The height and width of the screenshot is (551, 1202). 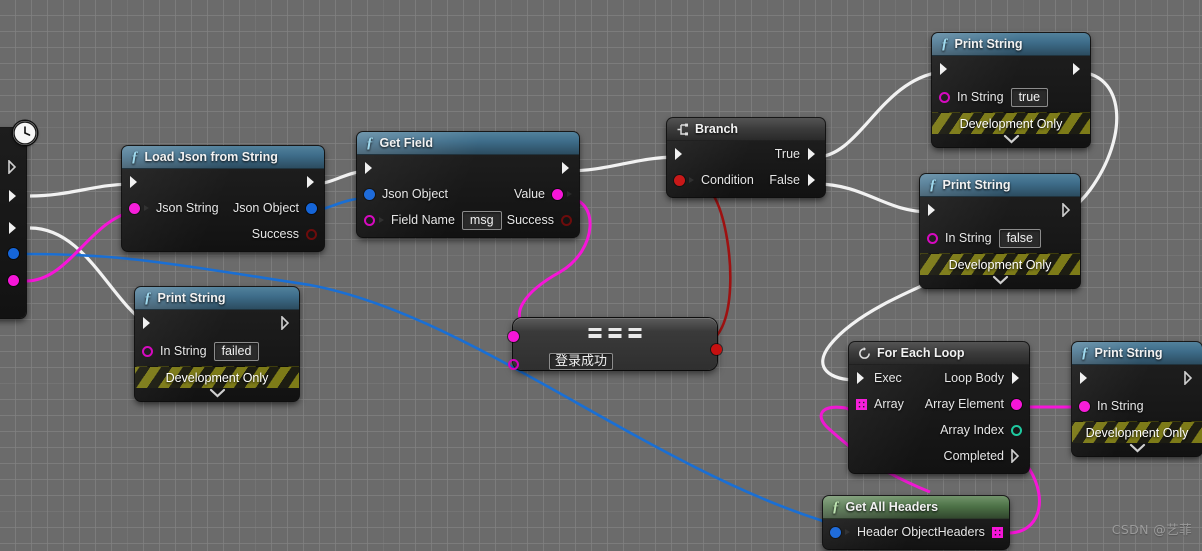 What do you see at coordinates (812, 154) in the screenshot?
I see `true-pin` at bounding box center [812, 154].